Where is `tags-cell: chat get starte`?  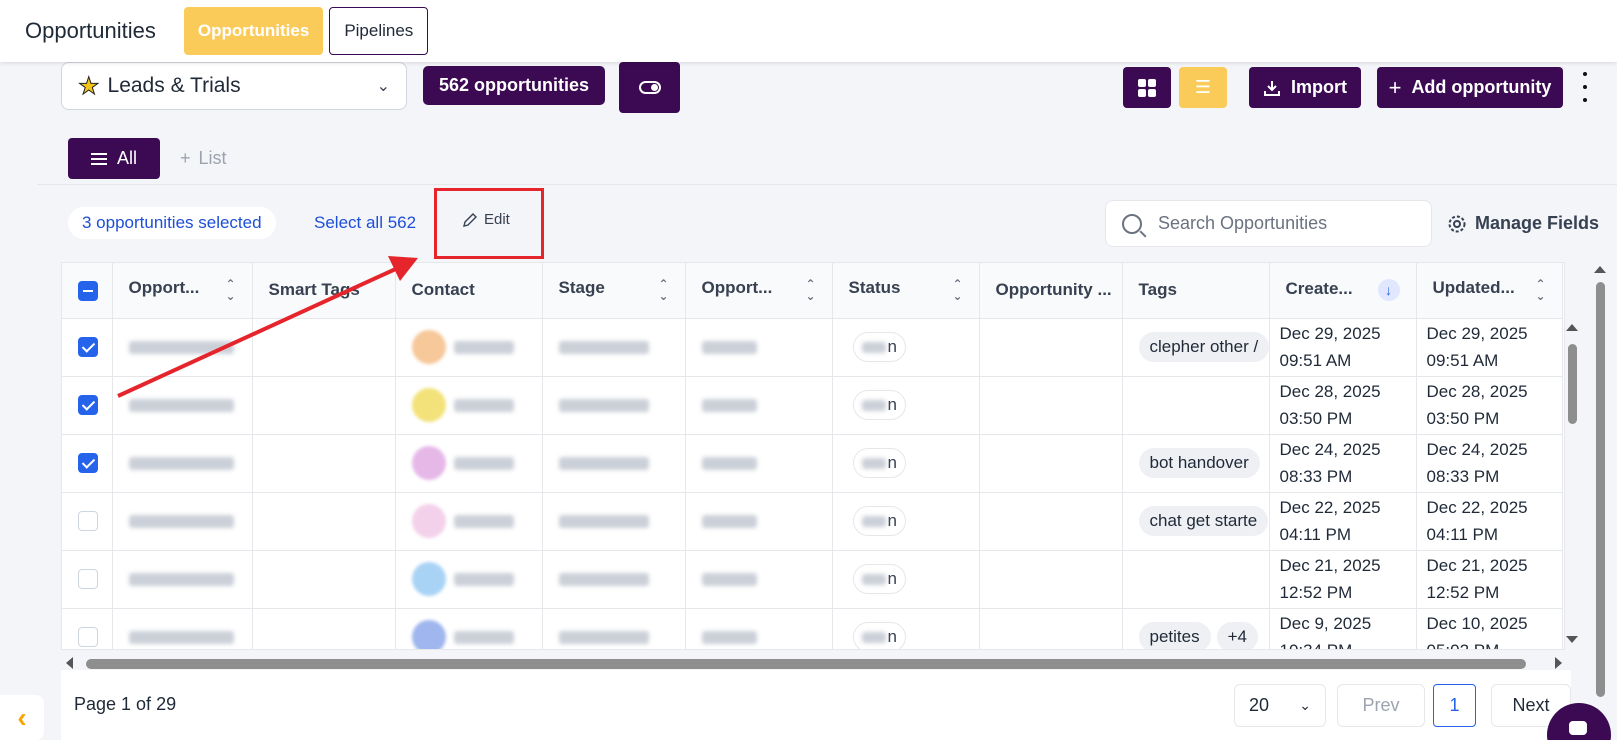 tags-cell: chat get starte is located at coordinates (1196, 521).